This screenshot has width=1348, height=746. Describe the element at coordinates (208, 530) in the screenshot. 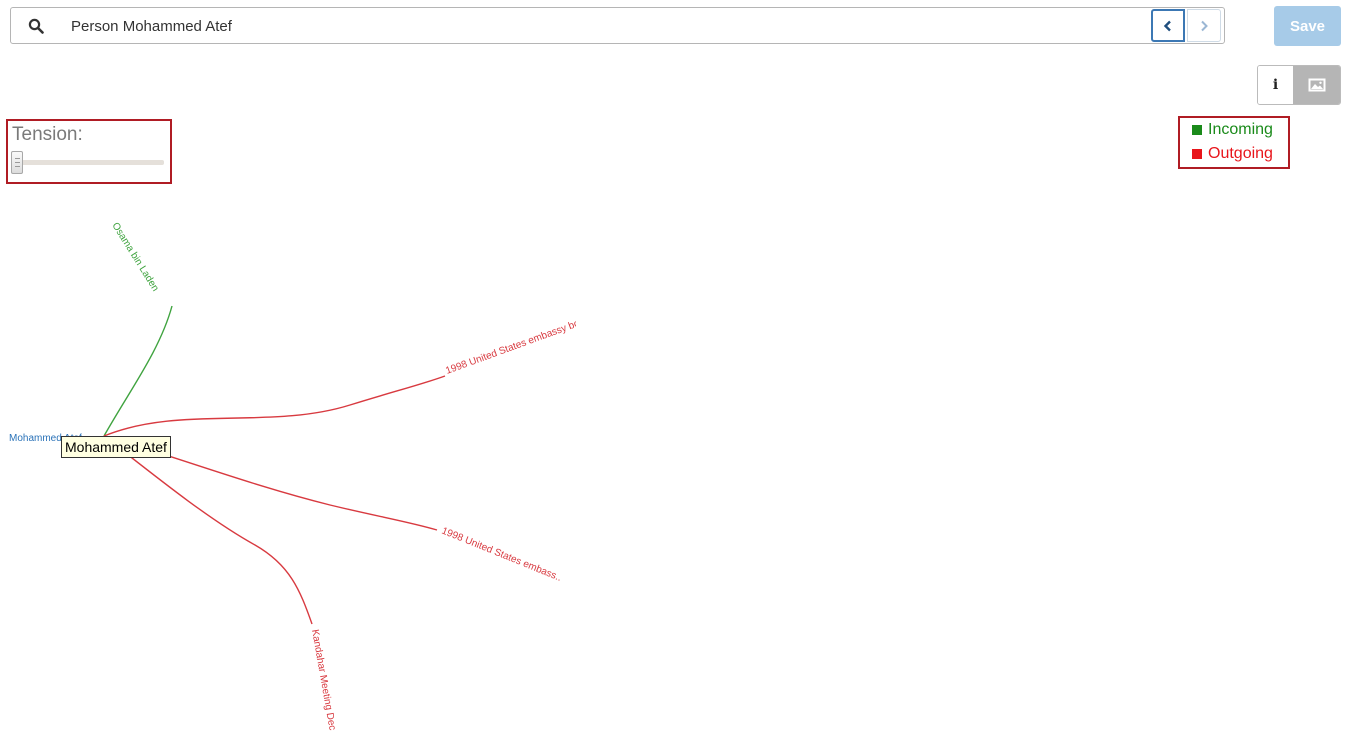

I see `edge-kandahar-meeting` at that location.